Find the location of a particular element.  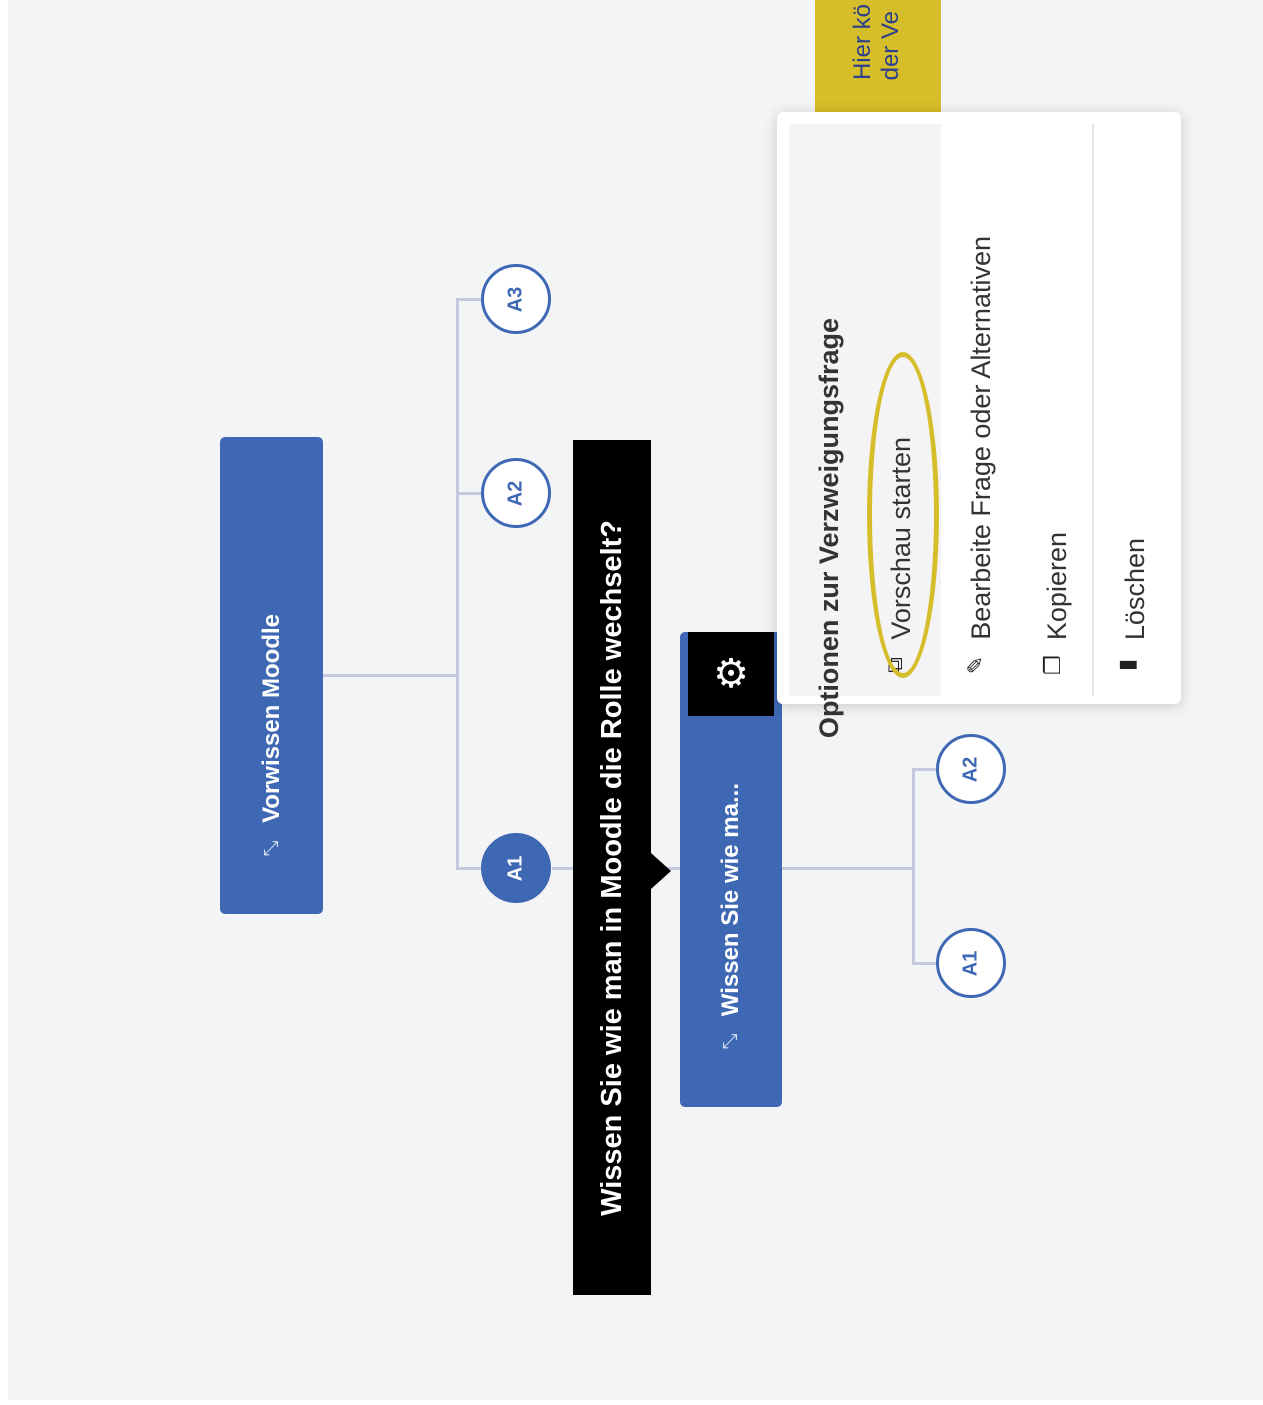

menu-item-edit-label: Bearbeite Frage oder Alternativen is located at coordinates (981, 438).